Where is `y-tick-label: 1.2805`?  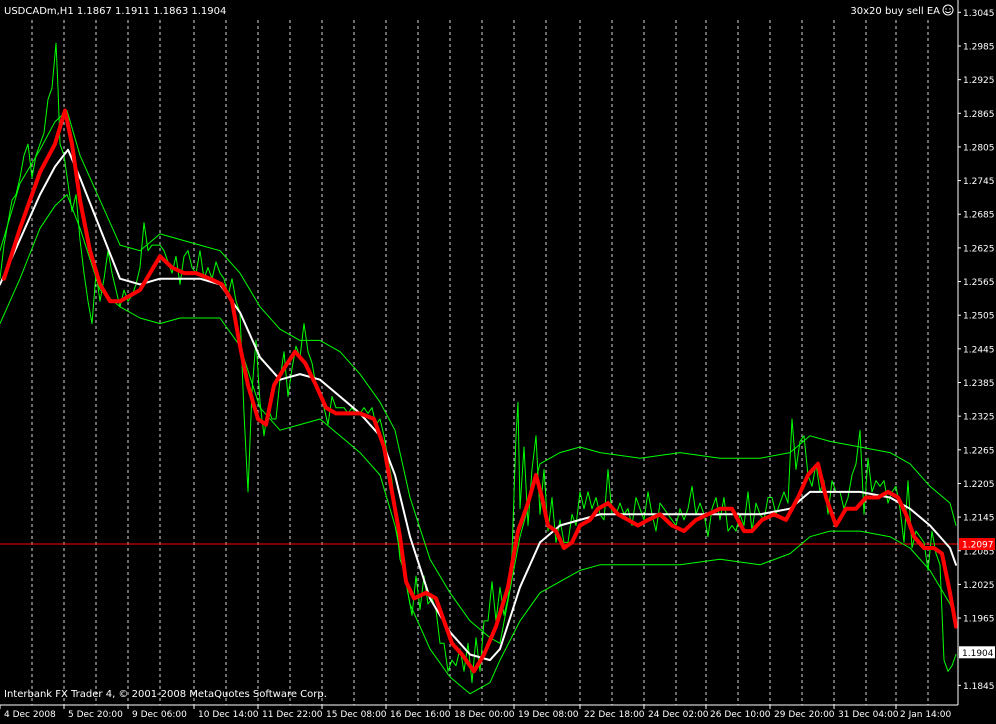
y-tick-label: 1.2805 is located at coordinates (979, 148).